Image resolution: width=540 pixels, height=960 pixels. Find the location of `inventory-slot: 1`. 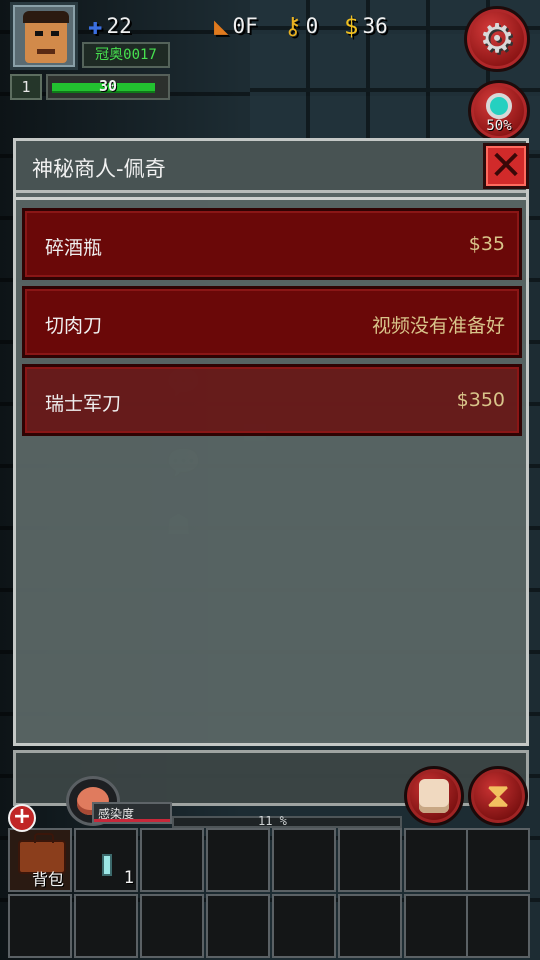

inventory-slot: 1 is located at coordinates (106, 860).